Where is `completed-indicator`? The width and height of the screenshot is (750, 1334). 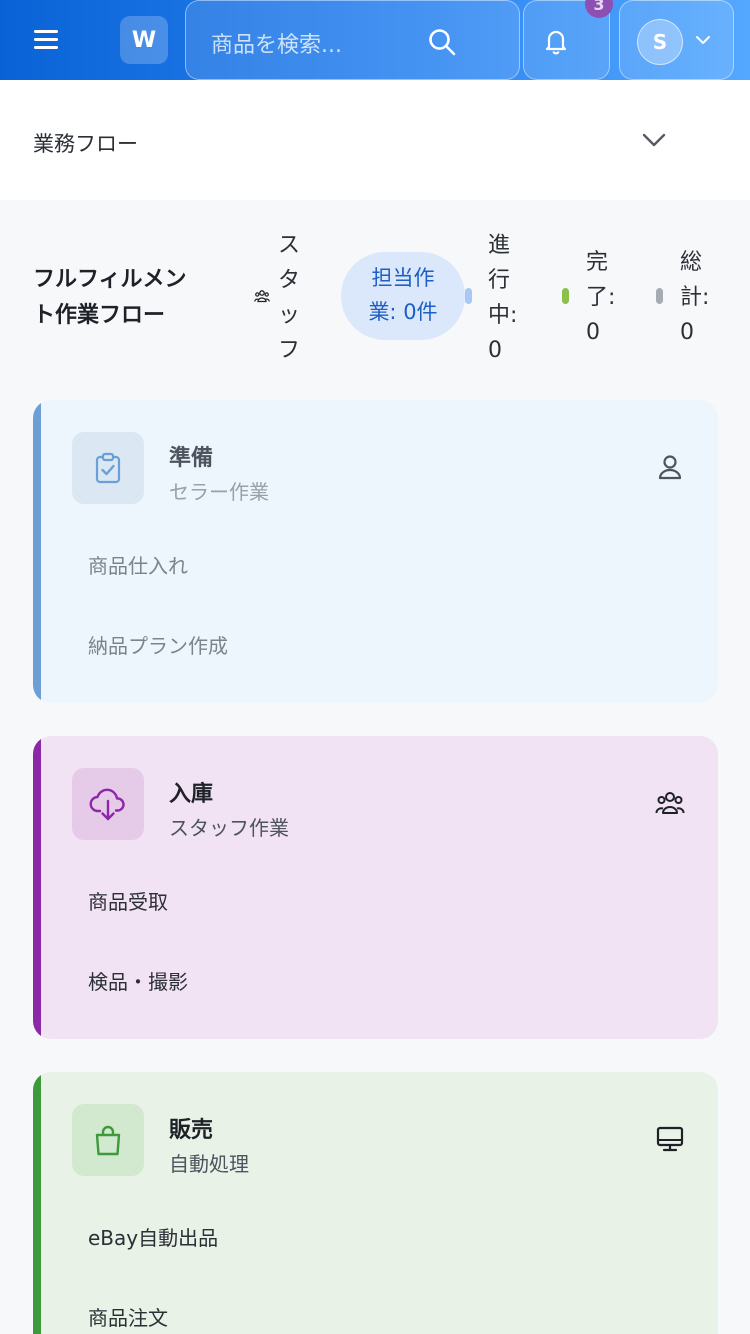
completed-indicator is located at coordinates (565, 296).